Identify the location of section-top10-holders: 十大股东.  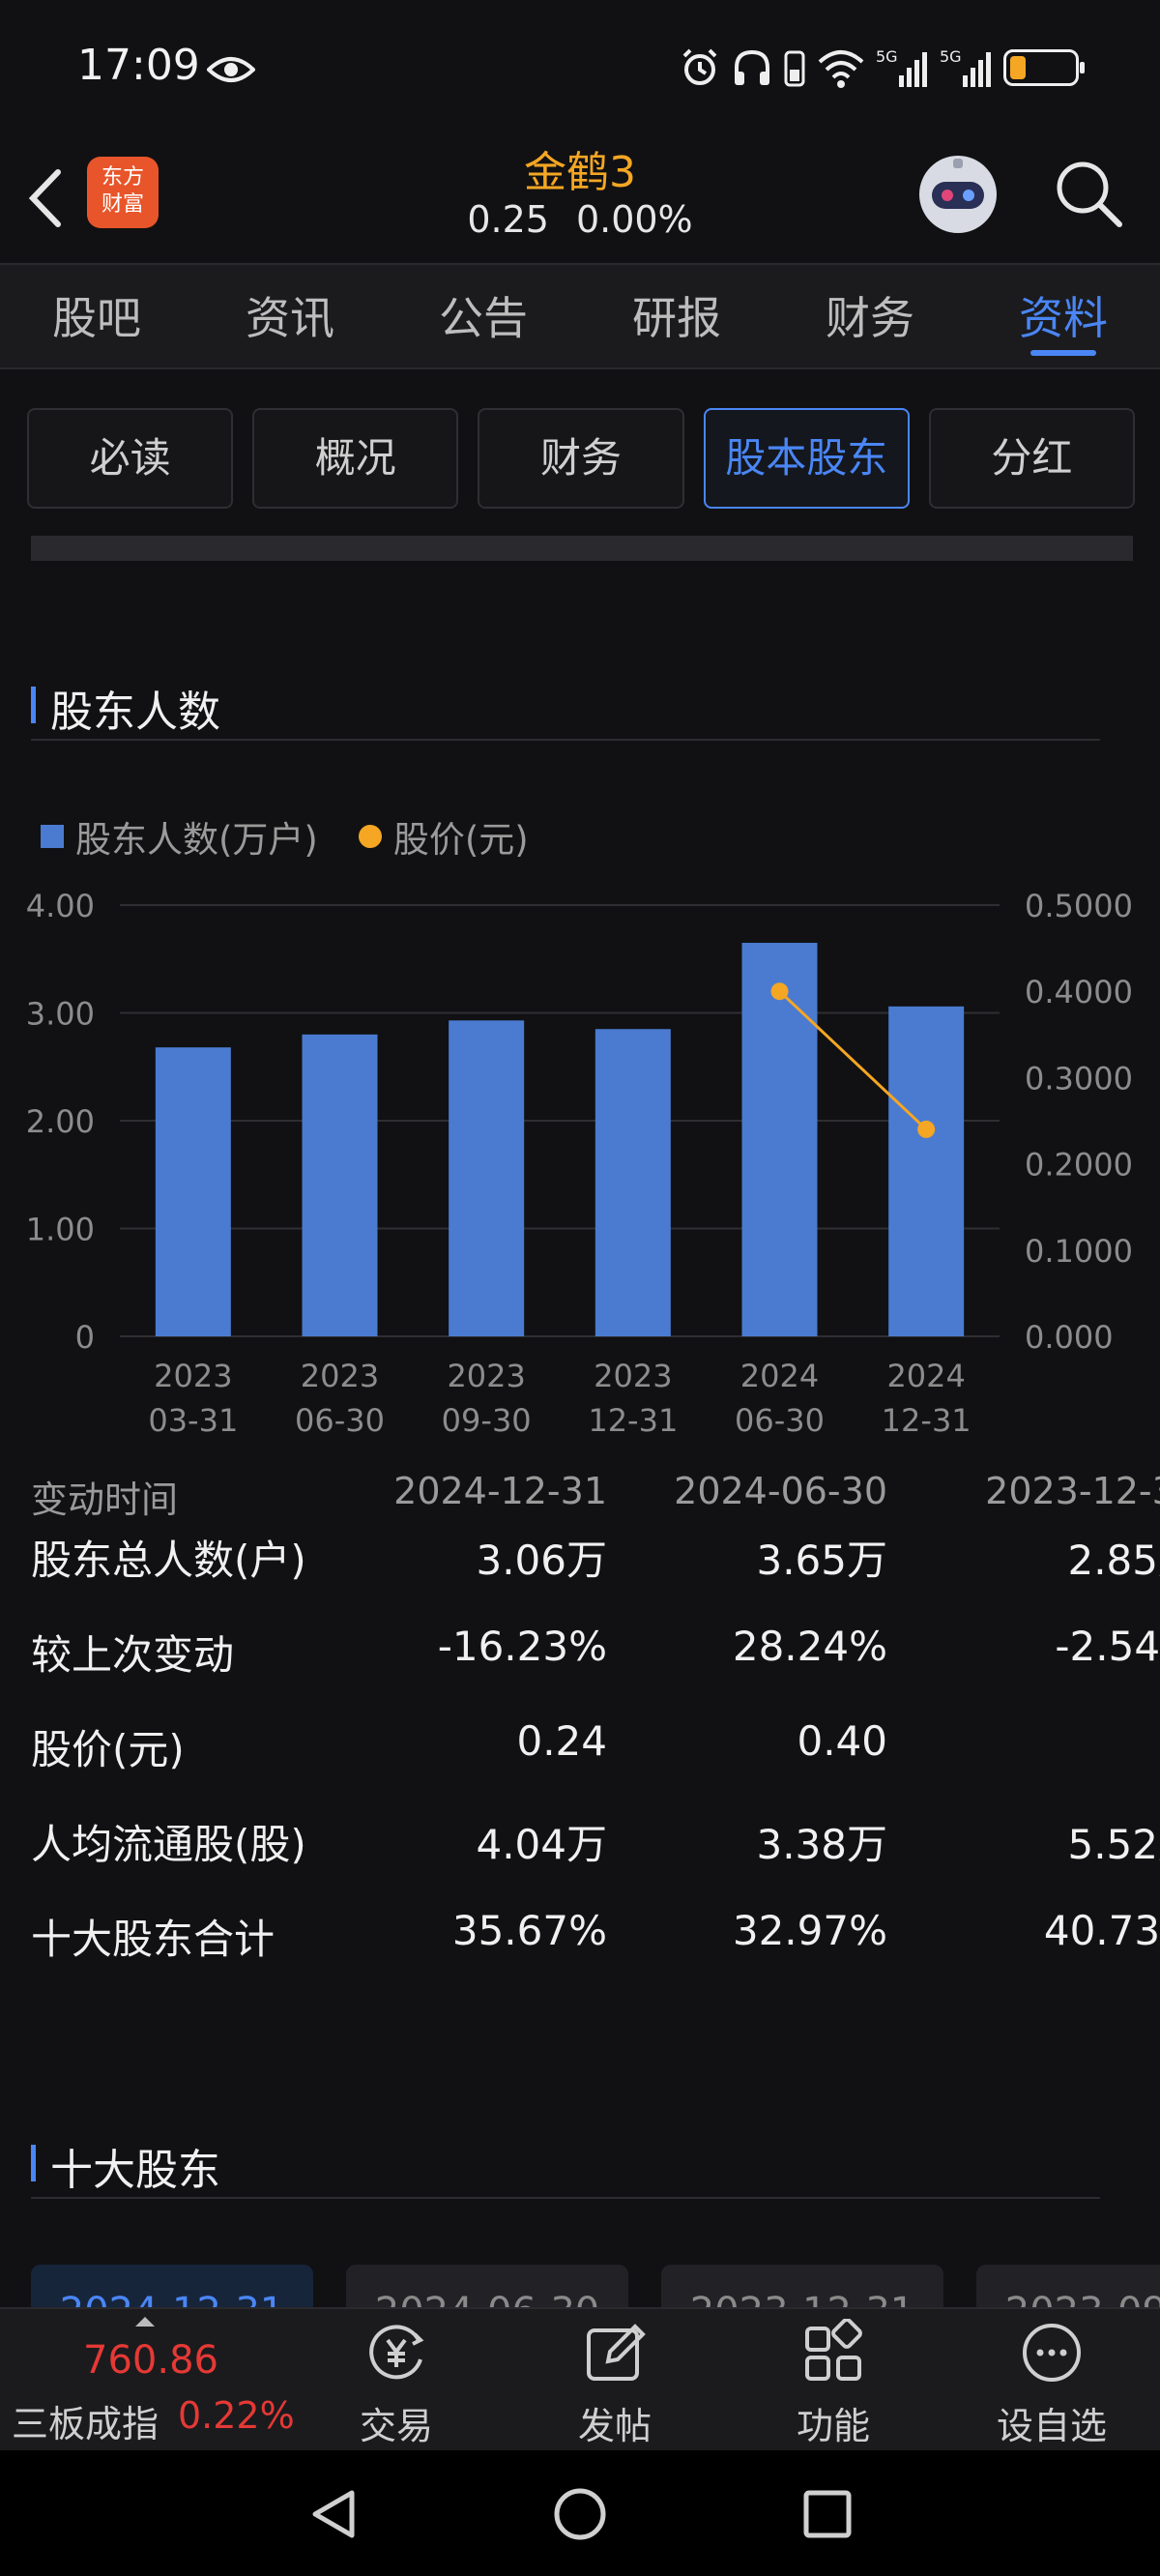
(565, 2160).